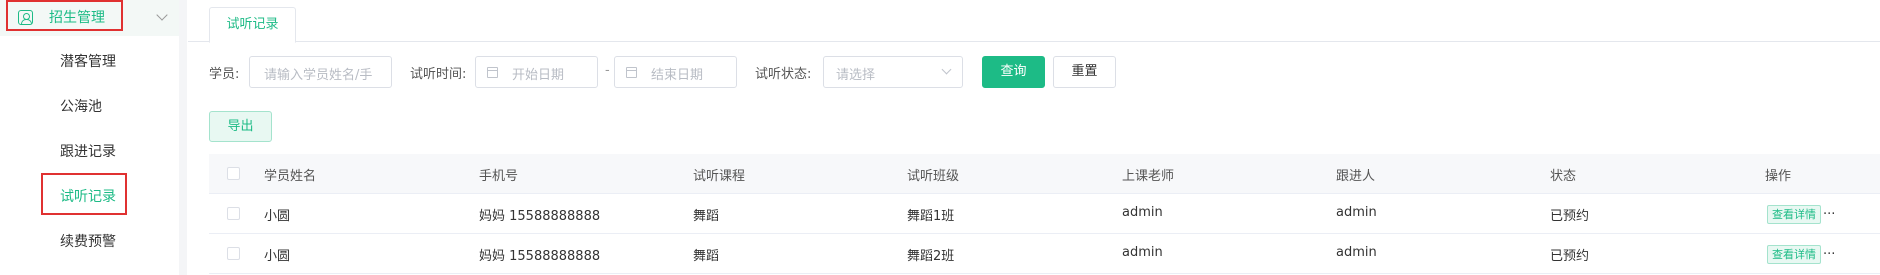 The width and height of the screenshot is (1880, 275). I want to click on column-header: 试听班级, so click(933, 176).